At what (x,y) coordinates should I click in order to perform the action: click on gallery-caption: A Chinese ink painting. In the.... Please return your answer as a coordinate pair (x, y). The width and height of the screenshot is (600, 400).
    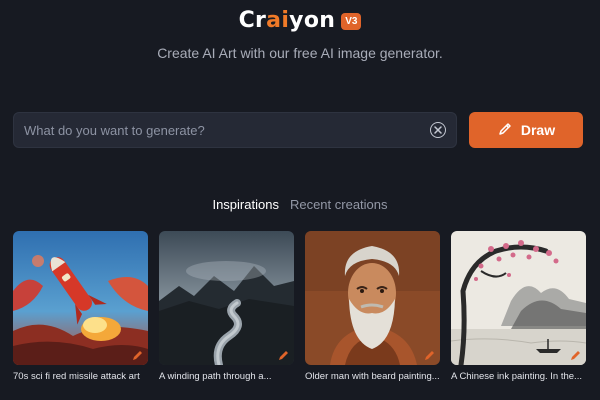
    Looking at the image, I should click on (516, 376).